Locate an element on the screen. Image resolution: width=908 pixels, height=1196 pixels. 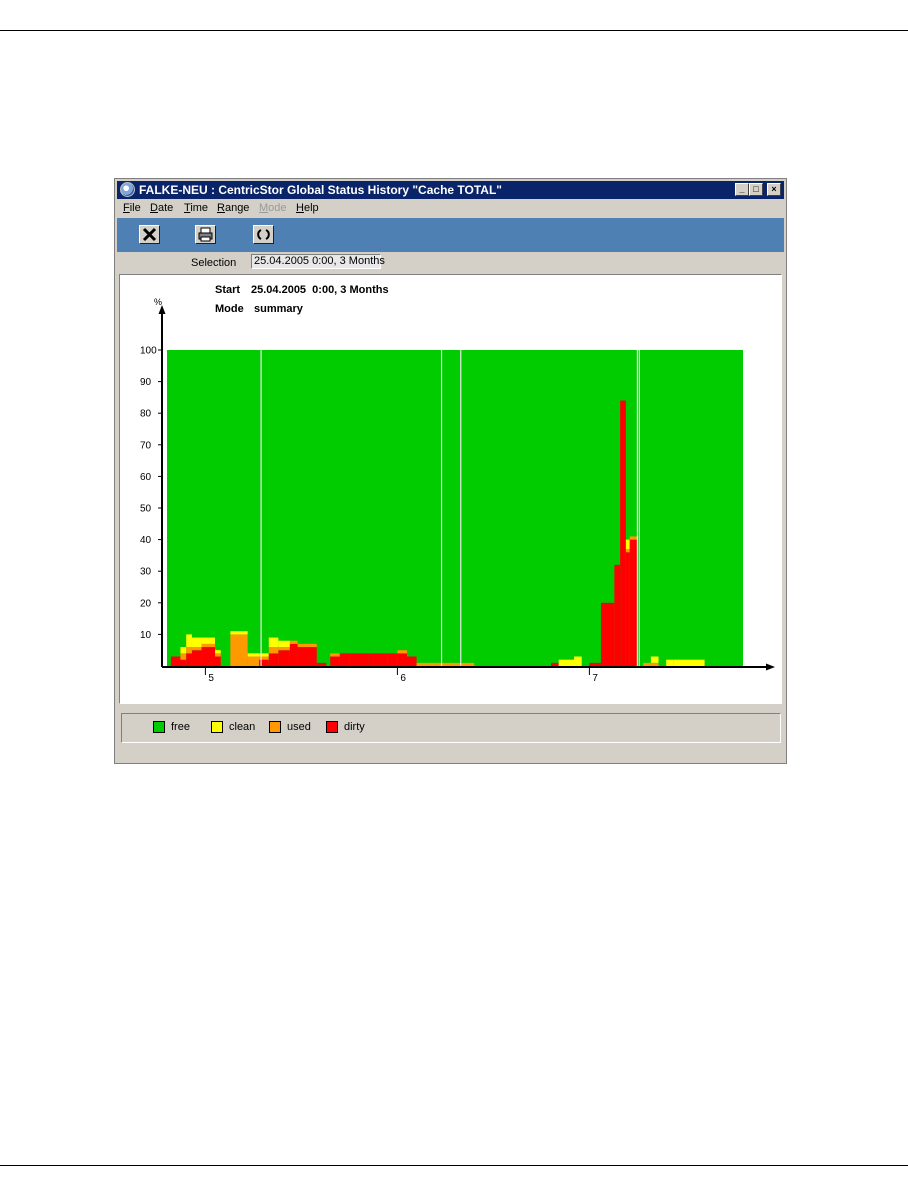
legend-item-free: free is located at coordinates (171, 728).